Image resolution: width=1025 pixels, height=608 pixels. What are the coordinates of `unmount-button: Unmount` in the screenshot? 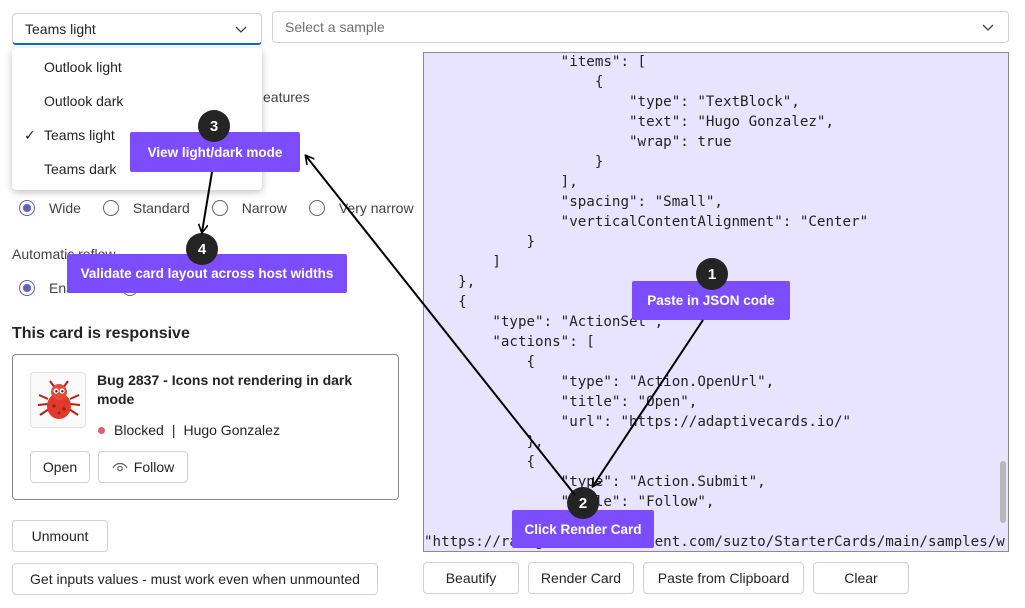 It's located at (60, 536).